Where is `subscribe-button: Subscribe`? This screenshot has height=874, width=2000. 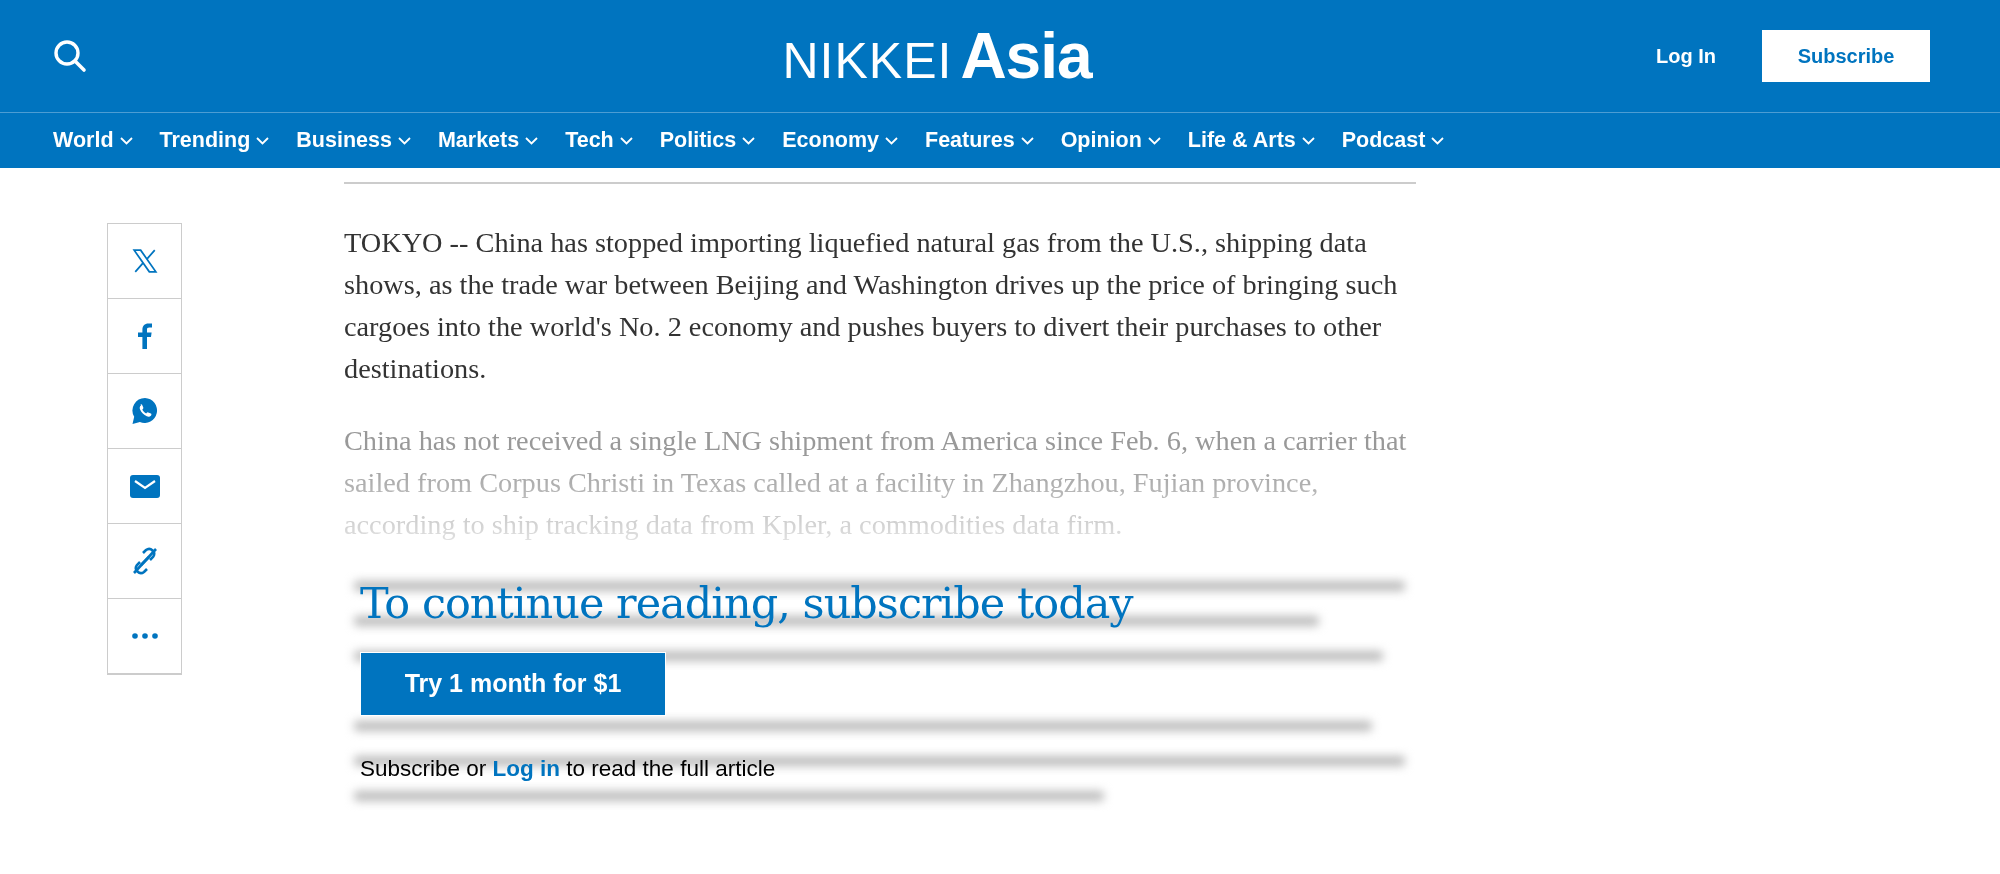
subscribe-button: Subscribe is located at coordinates (1846, 56).